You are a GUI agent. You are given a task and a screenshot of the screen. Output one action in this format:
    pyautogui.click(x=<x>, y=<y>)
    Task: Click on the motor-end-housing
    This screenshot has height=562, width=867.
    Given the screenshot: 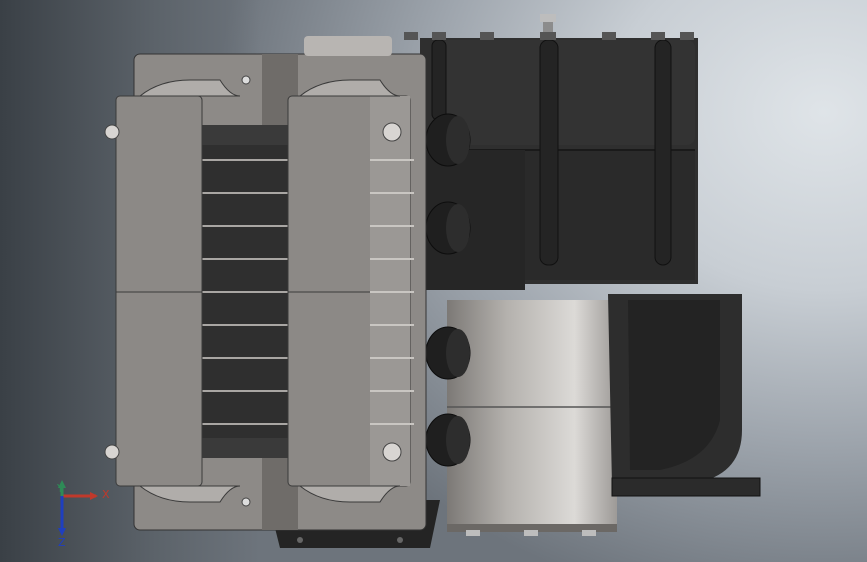 What is the action you would take?
    pyautogui.click(x=684, y=395)
    